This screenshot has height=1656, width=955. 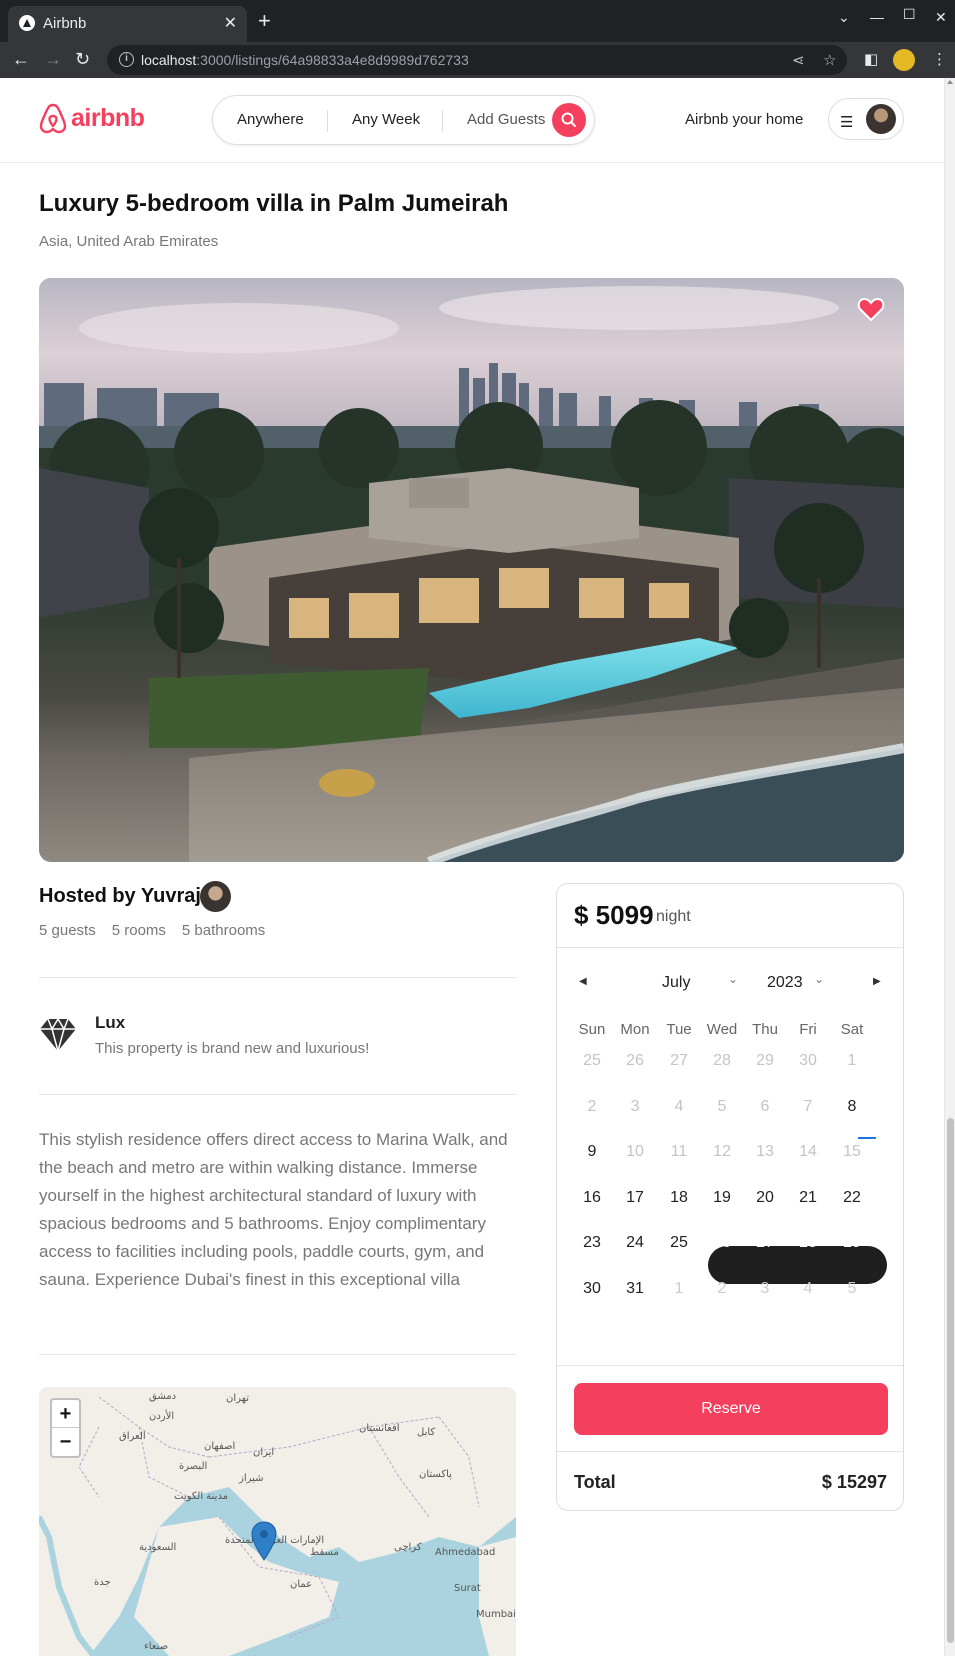 I want to click on calendar-day: 17, so click(x=635, y=1198).